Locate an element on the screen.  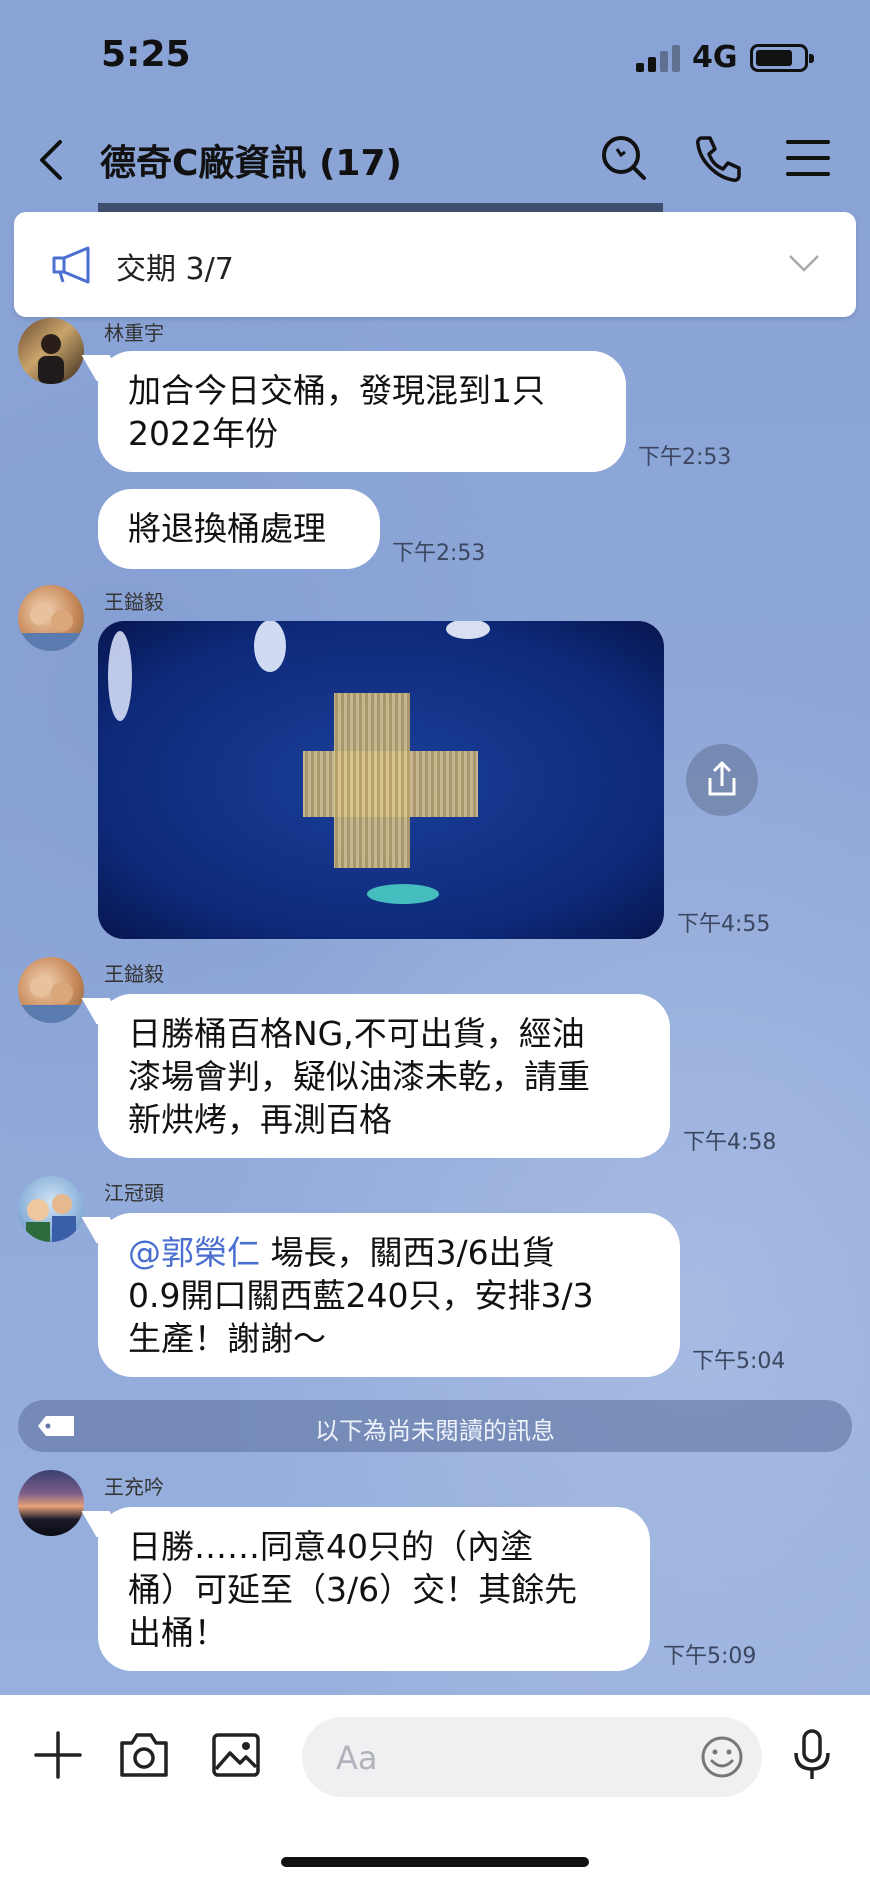
message-time: 下午5:09 is located at coordinates (710, 1656).